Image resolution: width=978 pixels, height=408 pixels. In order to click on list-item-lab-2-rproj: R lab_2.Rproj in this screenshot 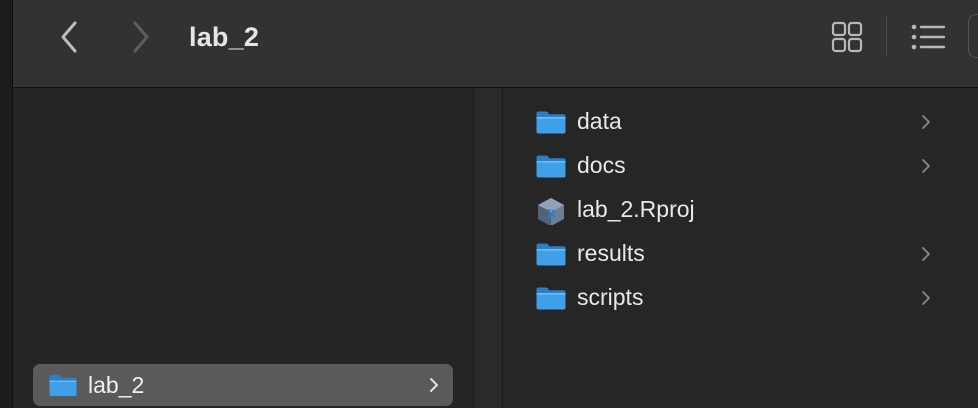, I will do `click(745, 209)`.